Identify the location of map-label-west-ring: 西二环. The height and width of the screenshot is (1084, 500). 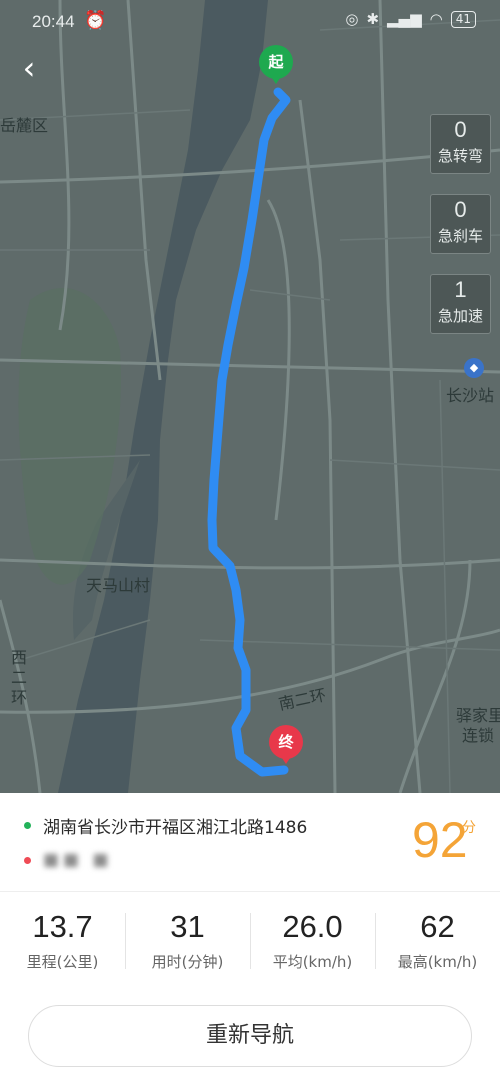
(18, 677).